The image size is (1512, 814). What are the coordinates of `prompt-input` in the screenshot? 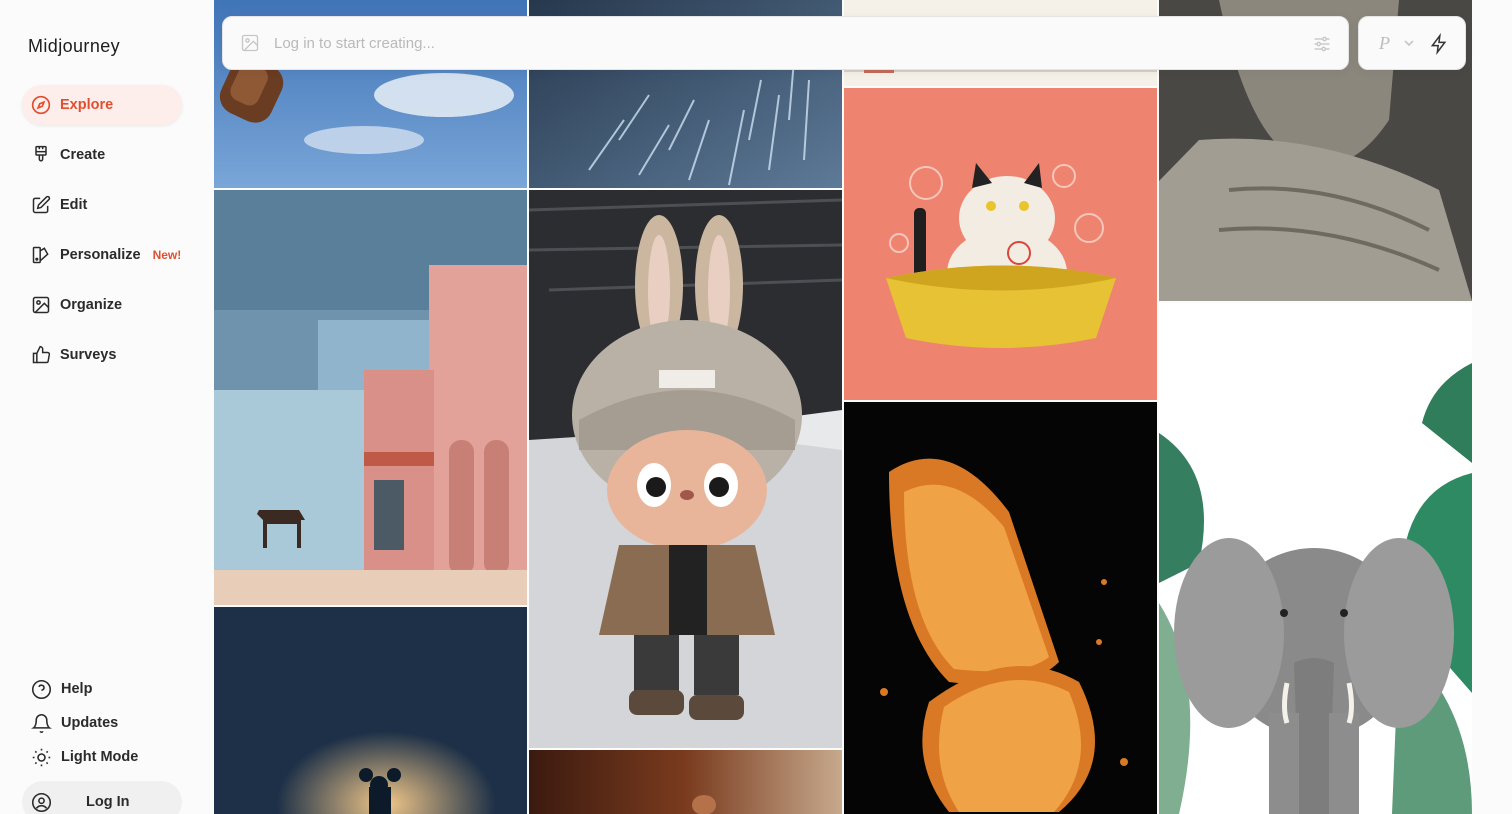 It's located at (774, 43).